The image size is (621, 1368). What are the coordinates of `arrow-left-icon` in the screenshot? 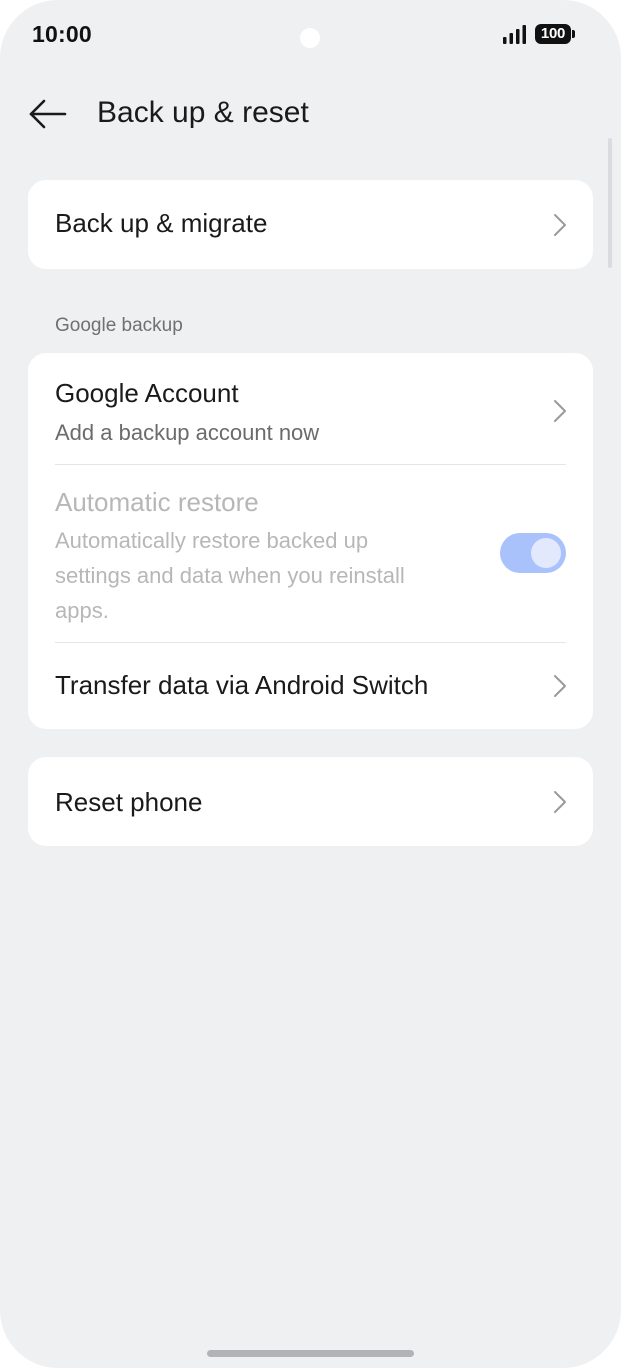 It's located at (48, 114).